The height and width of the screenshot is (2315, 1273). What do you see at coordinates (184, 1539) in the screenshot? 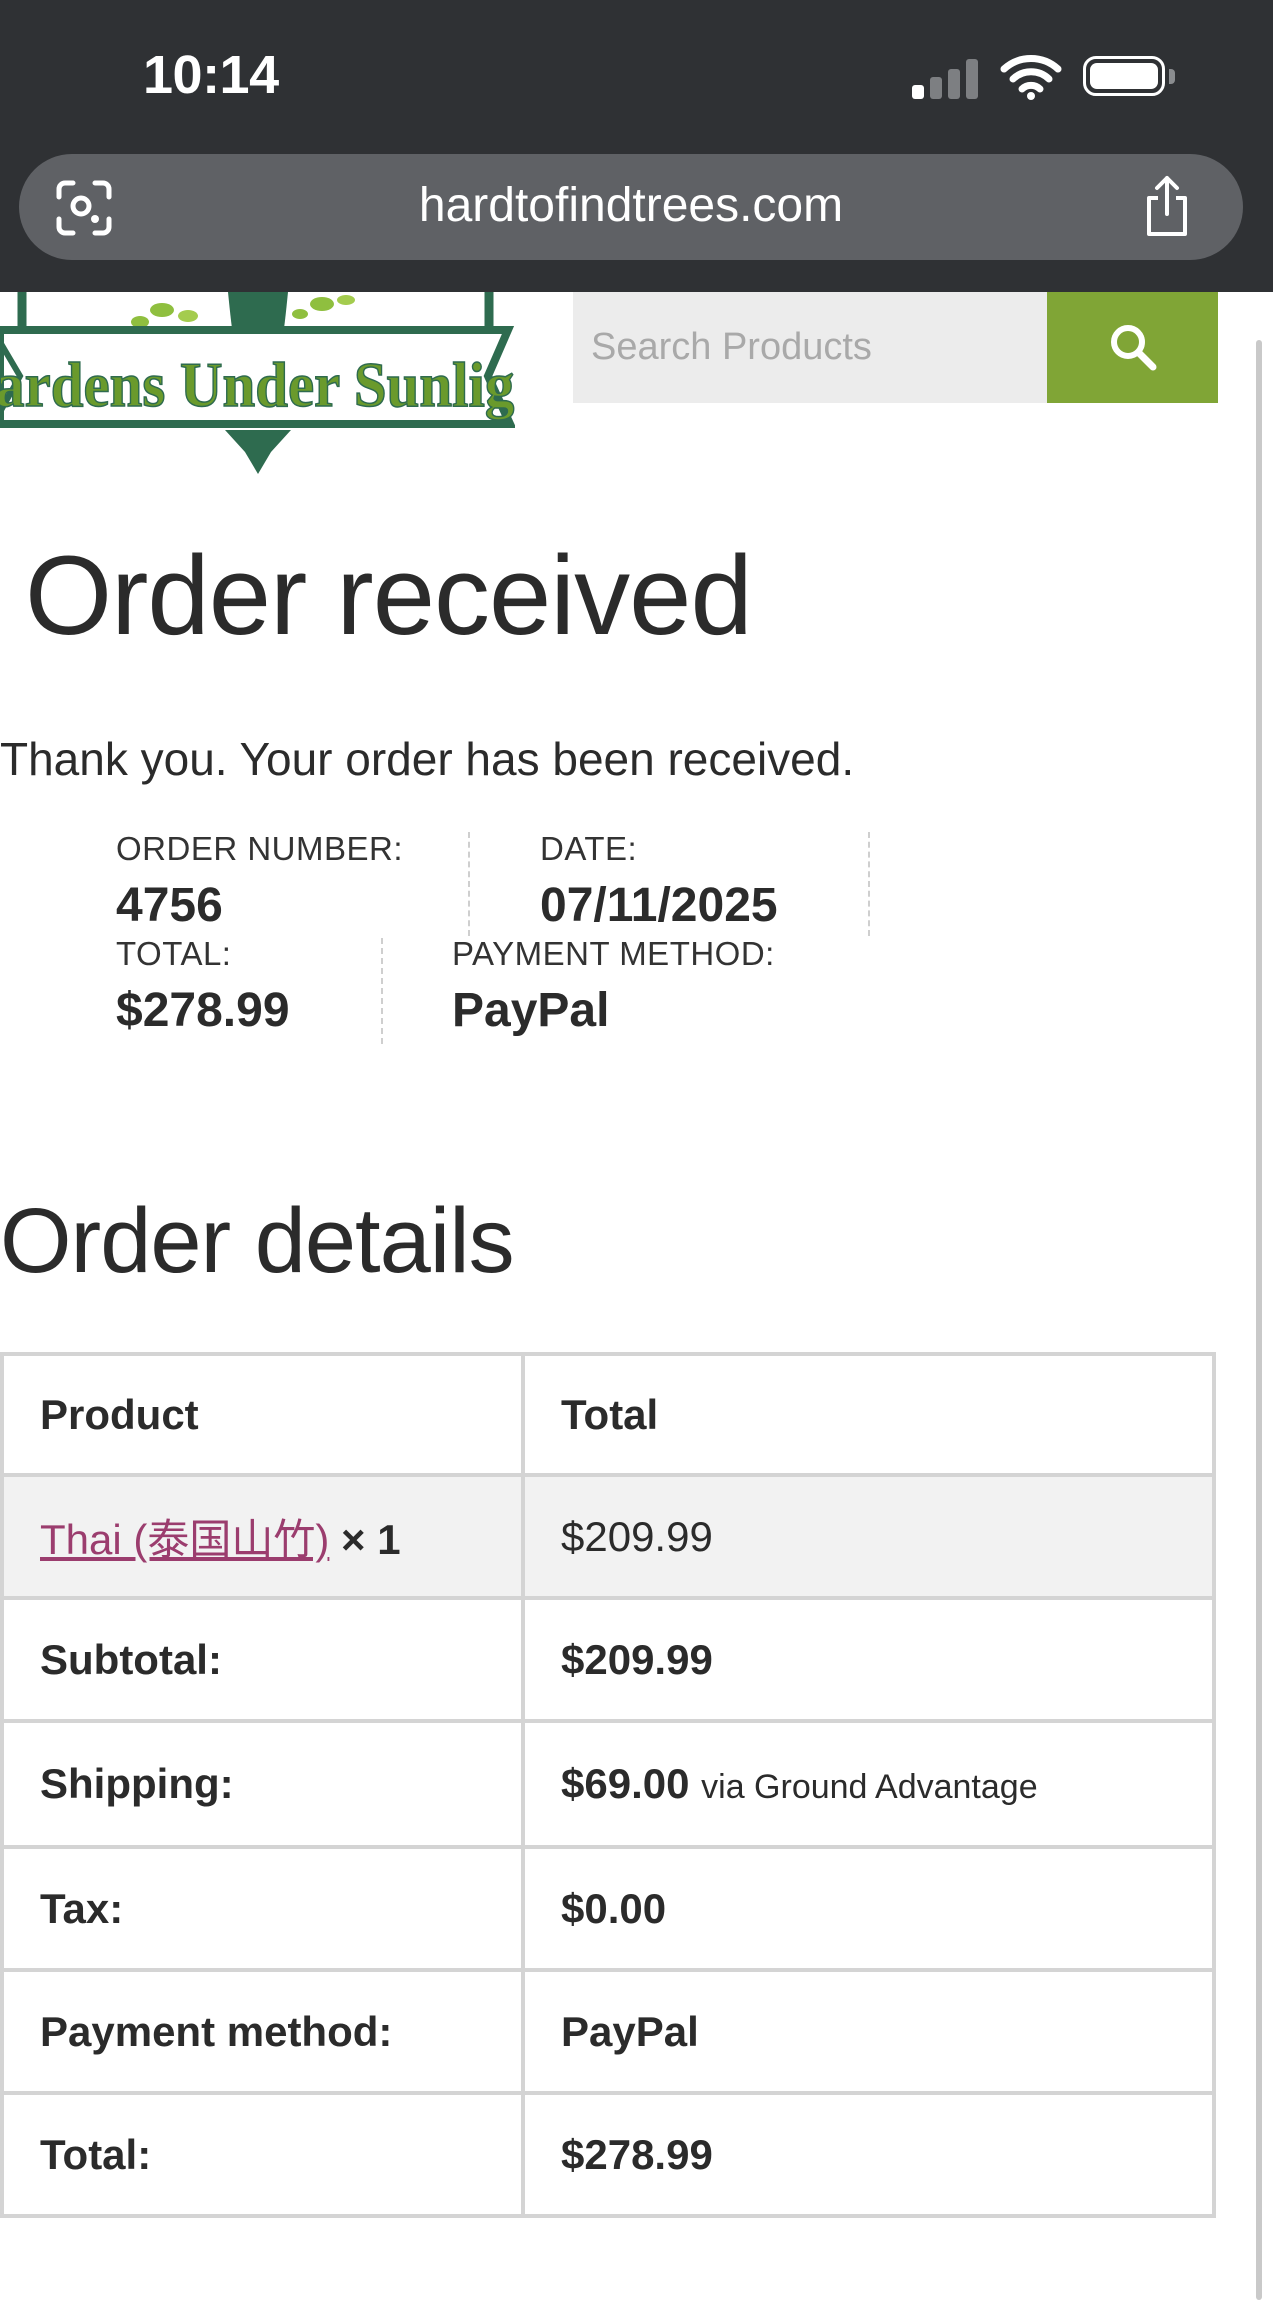
I see `product-link: Thai (泰国山竹)` at bounding box center [184, 1539].